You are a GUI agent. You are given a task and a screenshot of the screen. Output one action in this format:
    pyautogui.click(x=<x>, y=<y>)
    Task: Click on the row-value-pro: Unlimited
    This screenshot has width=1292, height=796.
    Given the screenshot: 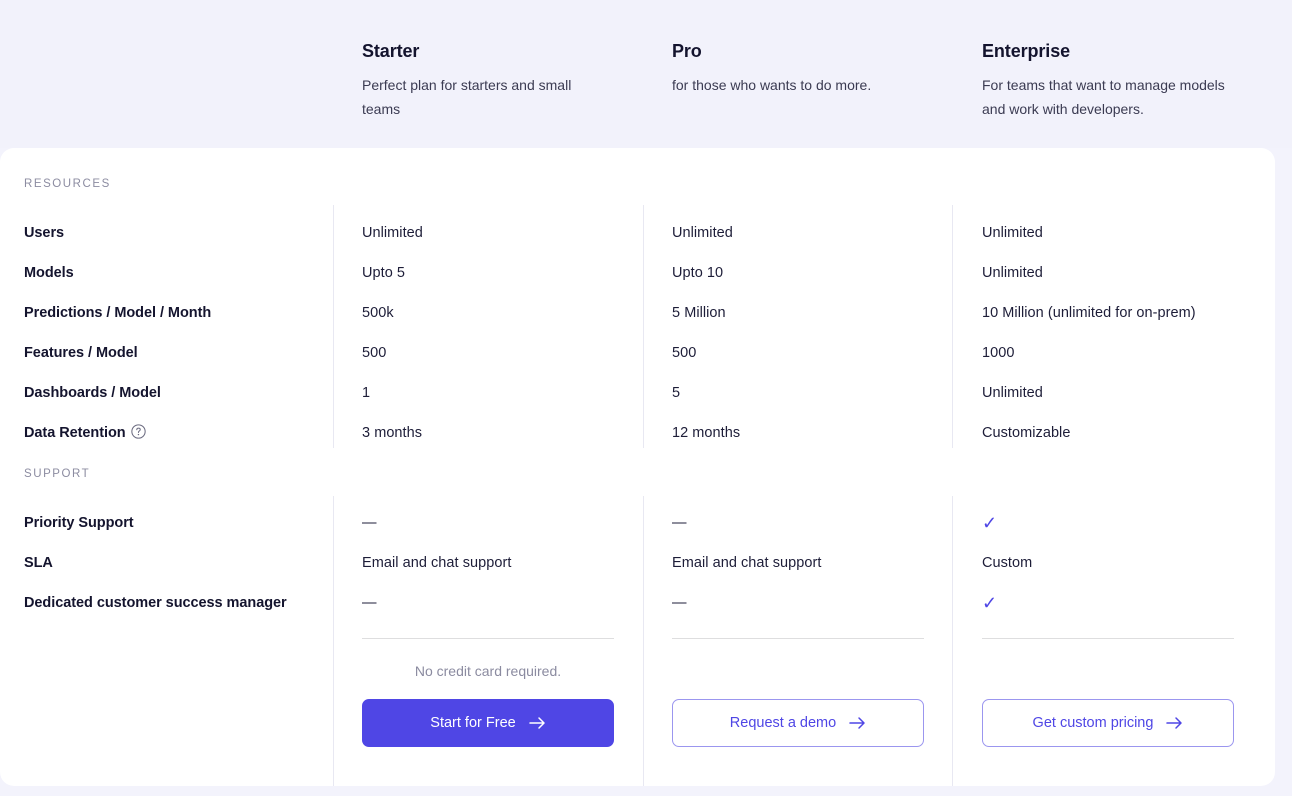 What is the action you would take?
    pyautogui.click(x=702, y=233)
    